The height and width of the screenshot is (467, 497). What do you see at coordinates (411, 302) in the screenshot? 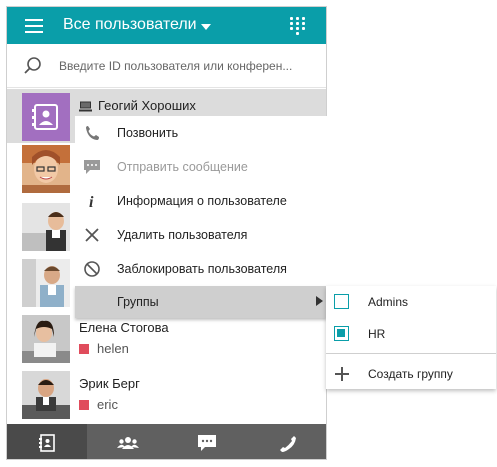
I see `group-item-admins: Admins` at bounding box center [411, 302].